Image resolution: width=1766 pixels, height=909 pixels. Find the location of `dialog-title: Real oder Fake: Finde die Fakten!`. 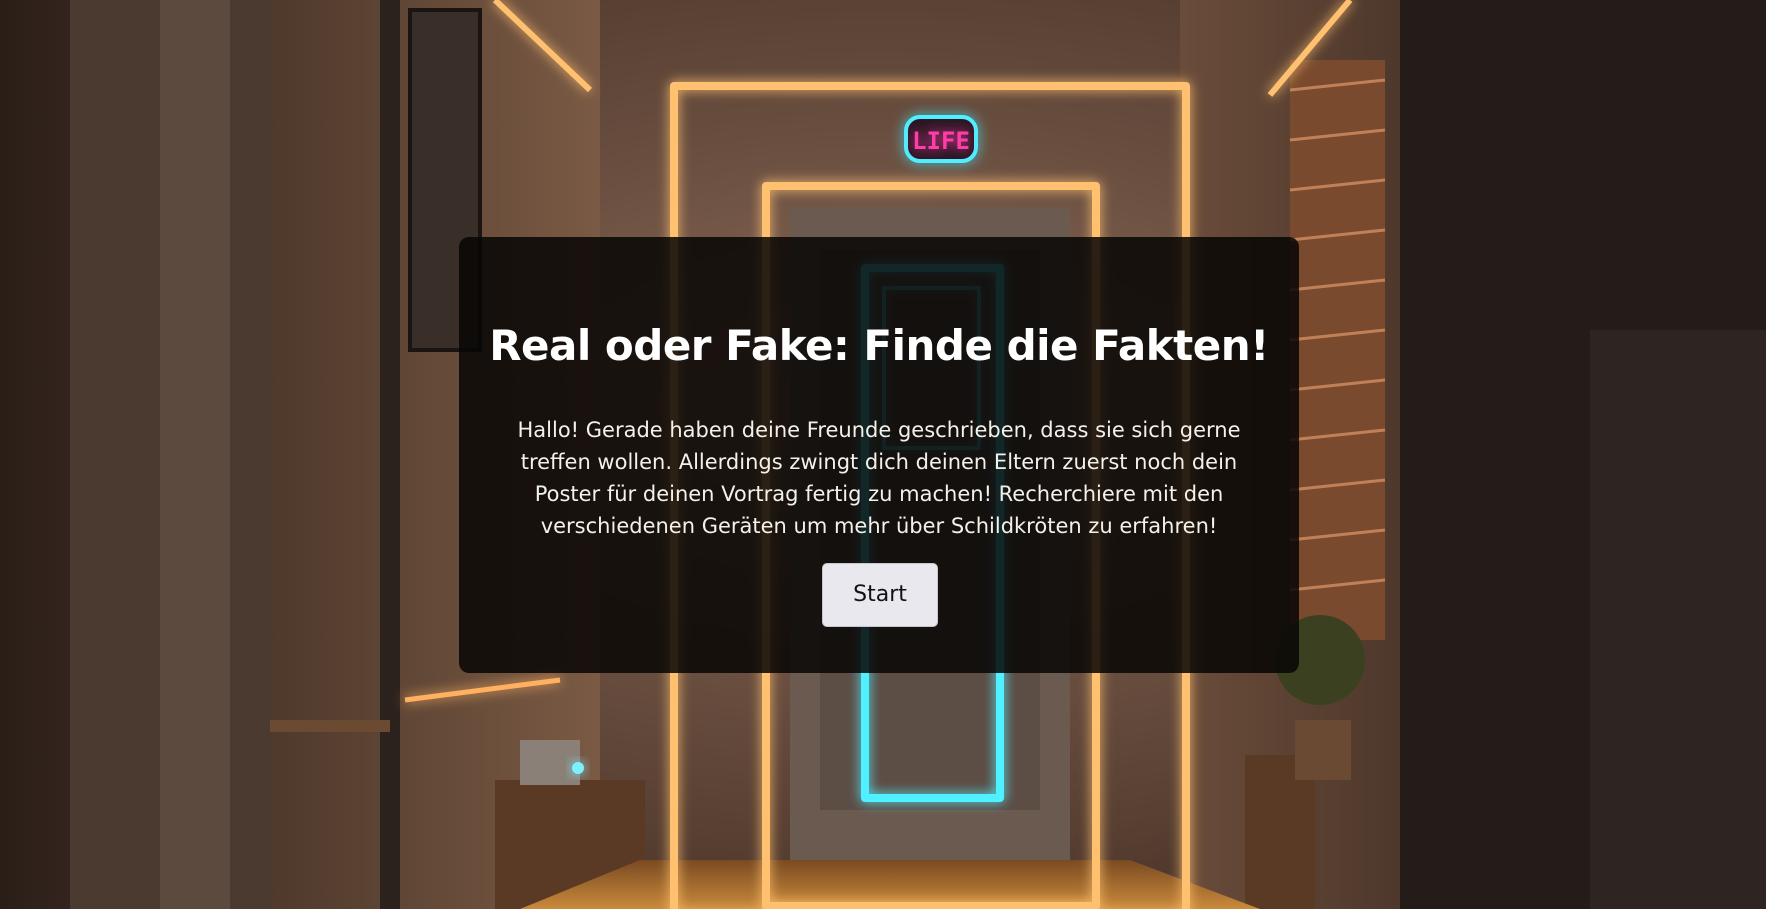

dialog-title: Real oder Fake: Finde die Fakten! is located at coordinates (879, 345).